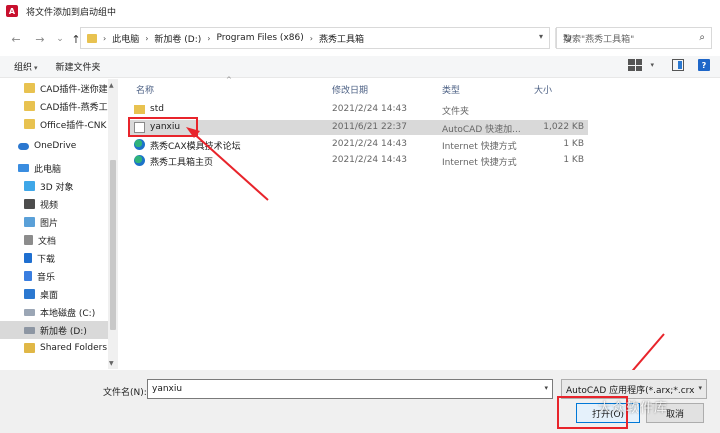  What do you see at coordinates (669, 65) in the screenshot?
I see `view-controls: ▾ ?` at bounding box center [669, 65].